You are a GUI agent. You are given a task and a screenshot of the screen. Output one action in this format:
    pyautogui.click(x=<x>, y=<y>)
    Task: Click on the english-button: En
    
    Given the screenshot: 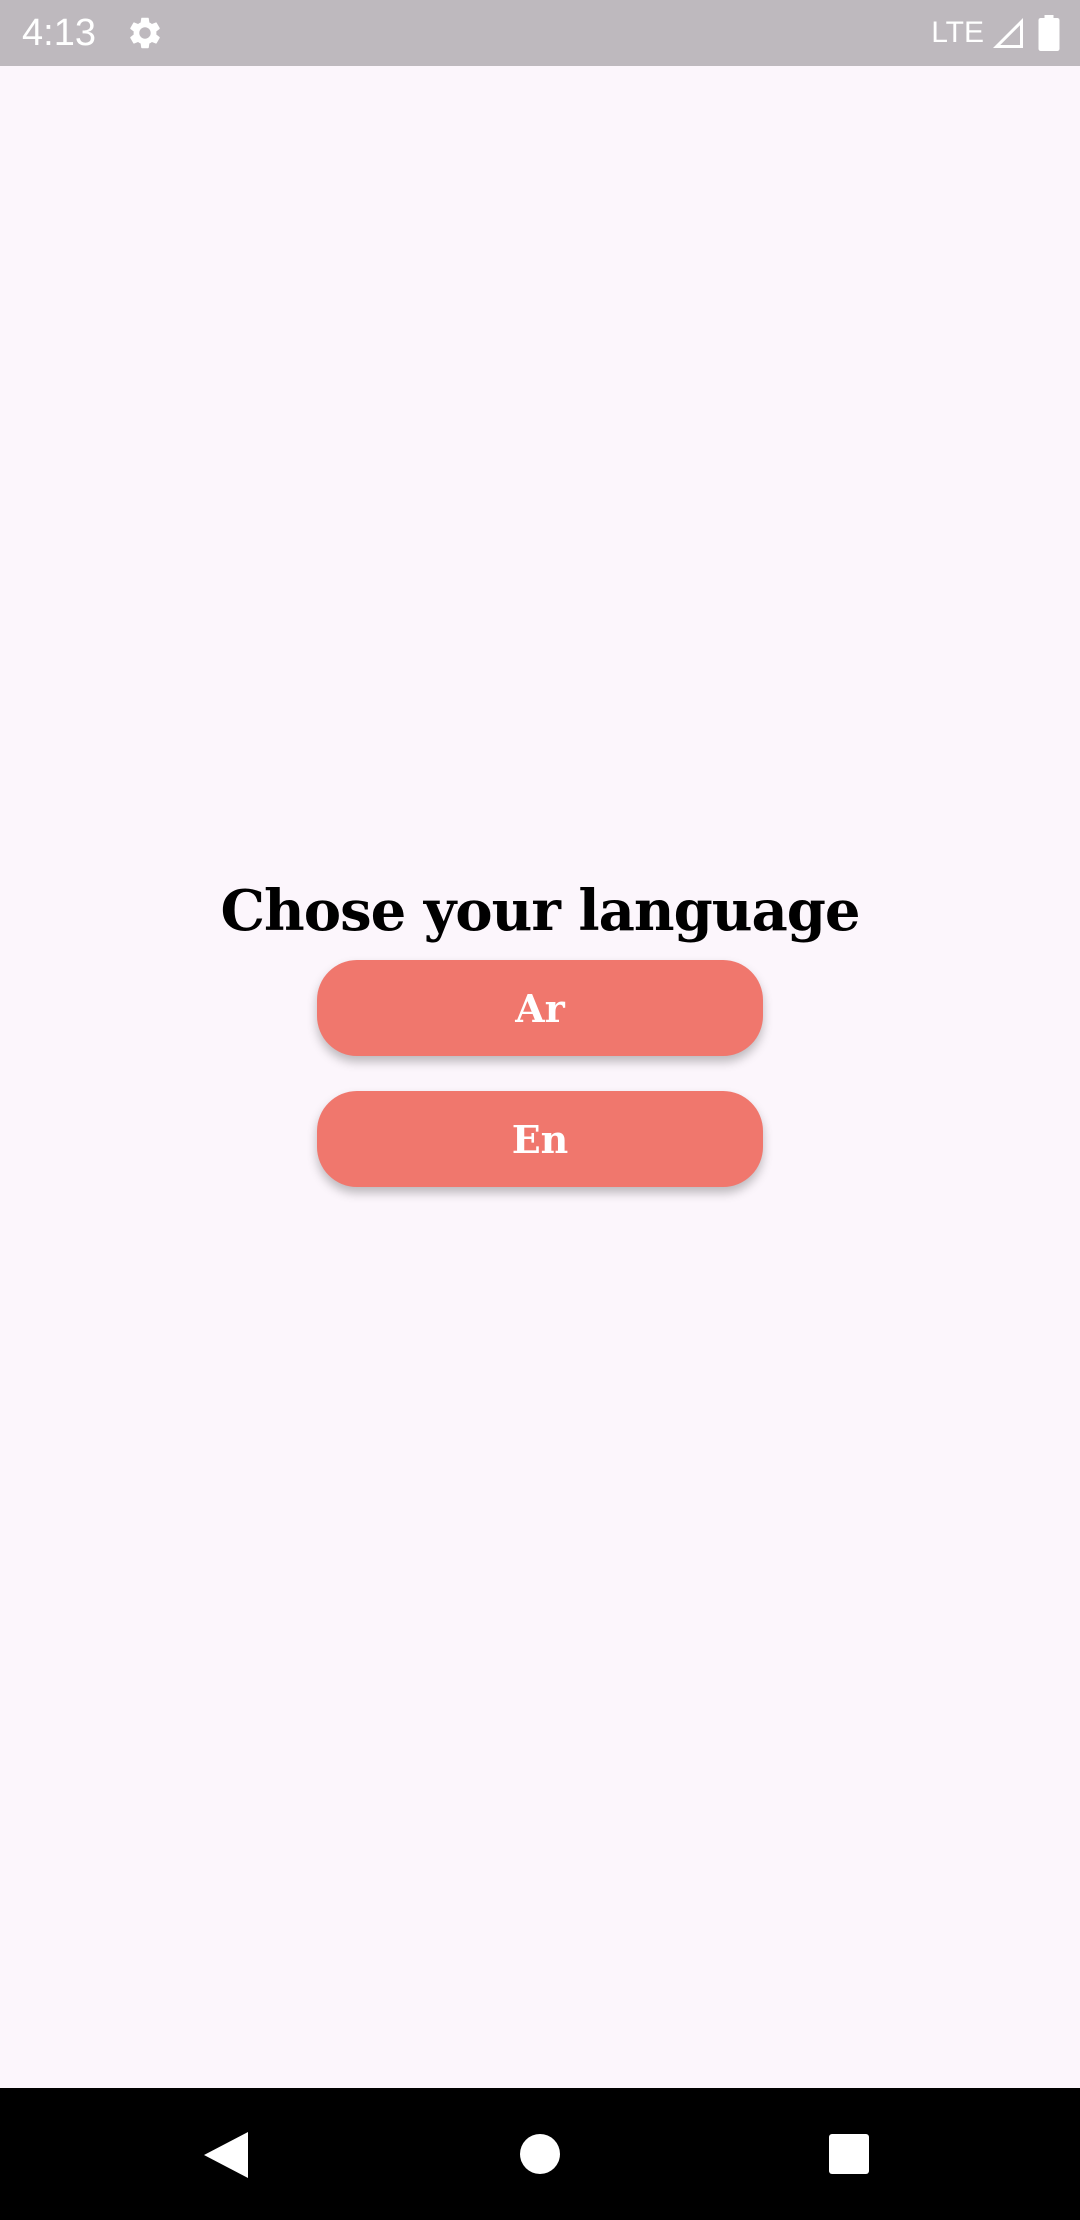 What is the action you would take?
    pyautogui.click(x=540, y=1139)
    